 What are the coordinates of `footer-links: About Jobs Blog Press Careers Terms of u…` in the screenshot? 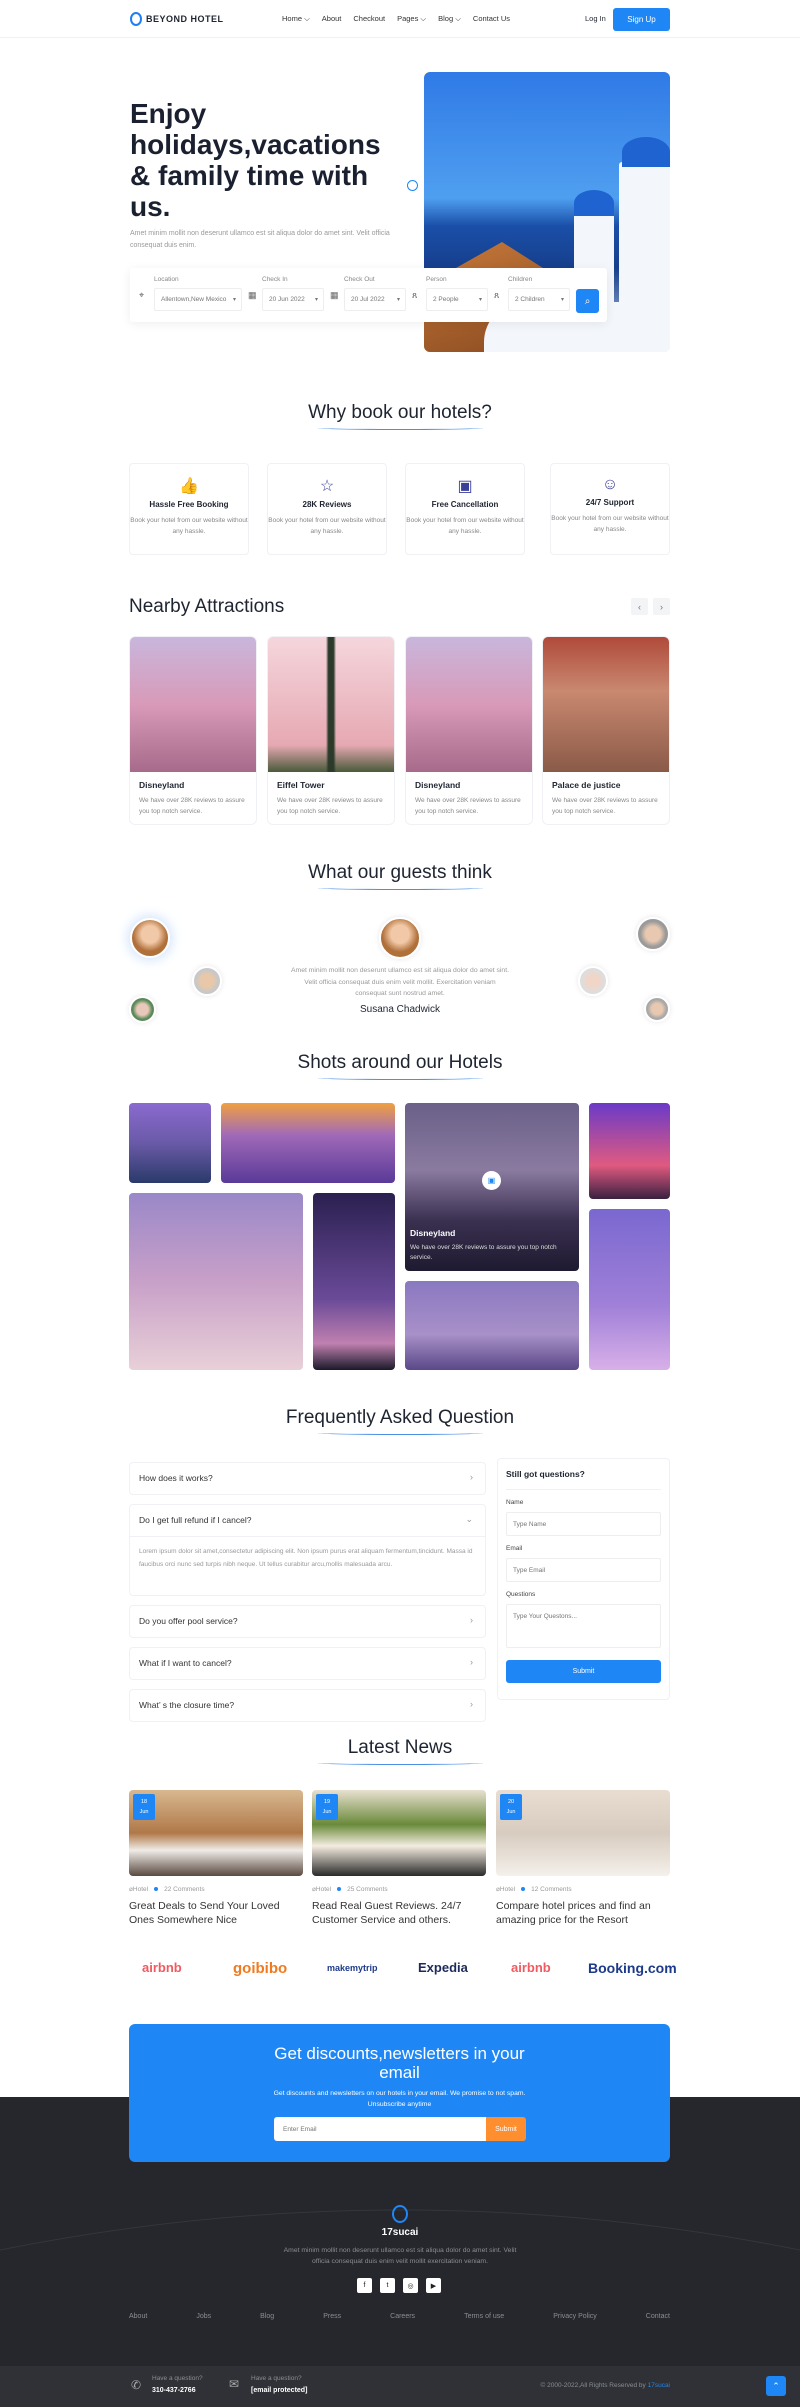 It's located at (399, 2316).